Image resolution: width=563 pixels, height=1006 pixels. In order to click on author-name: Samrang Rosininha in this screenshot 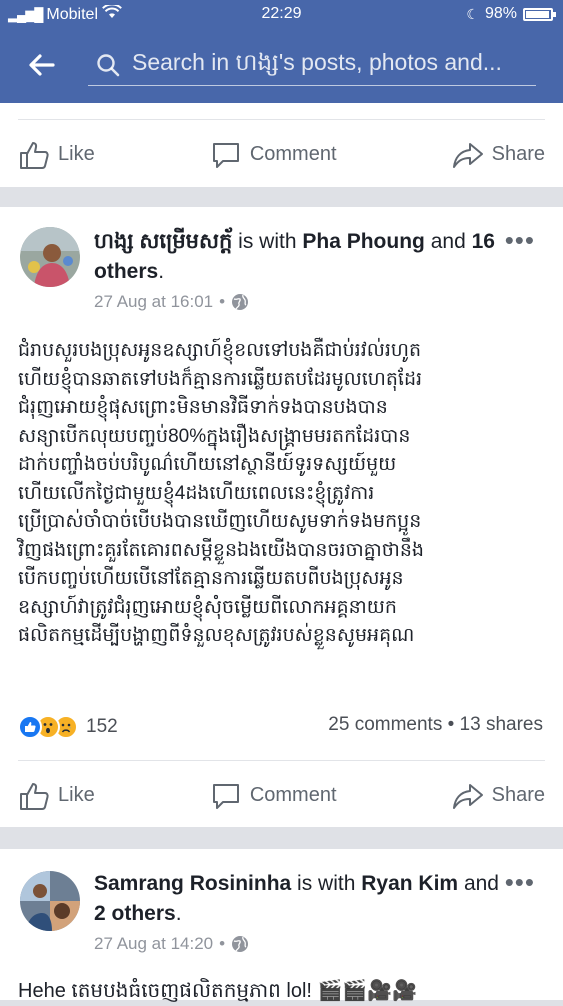, I will do `click(192, 883)`.